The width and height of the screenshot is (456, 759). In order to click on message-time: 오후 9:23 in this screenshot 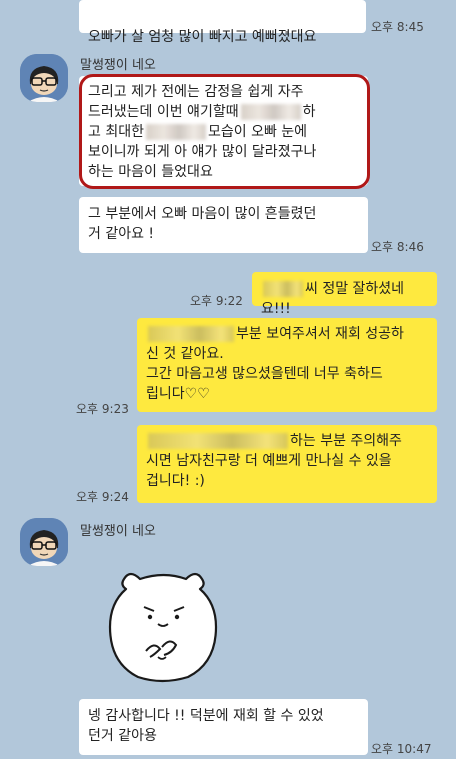, I will do `click(102, 409)`.